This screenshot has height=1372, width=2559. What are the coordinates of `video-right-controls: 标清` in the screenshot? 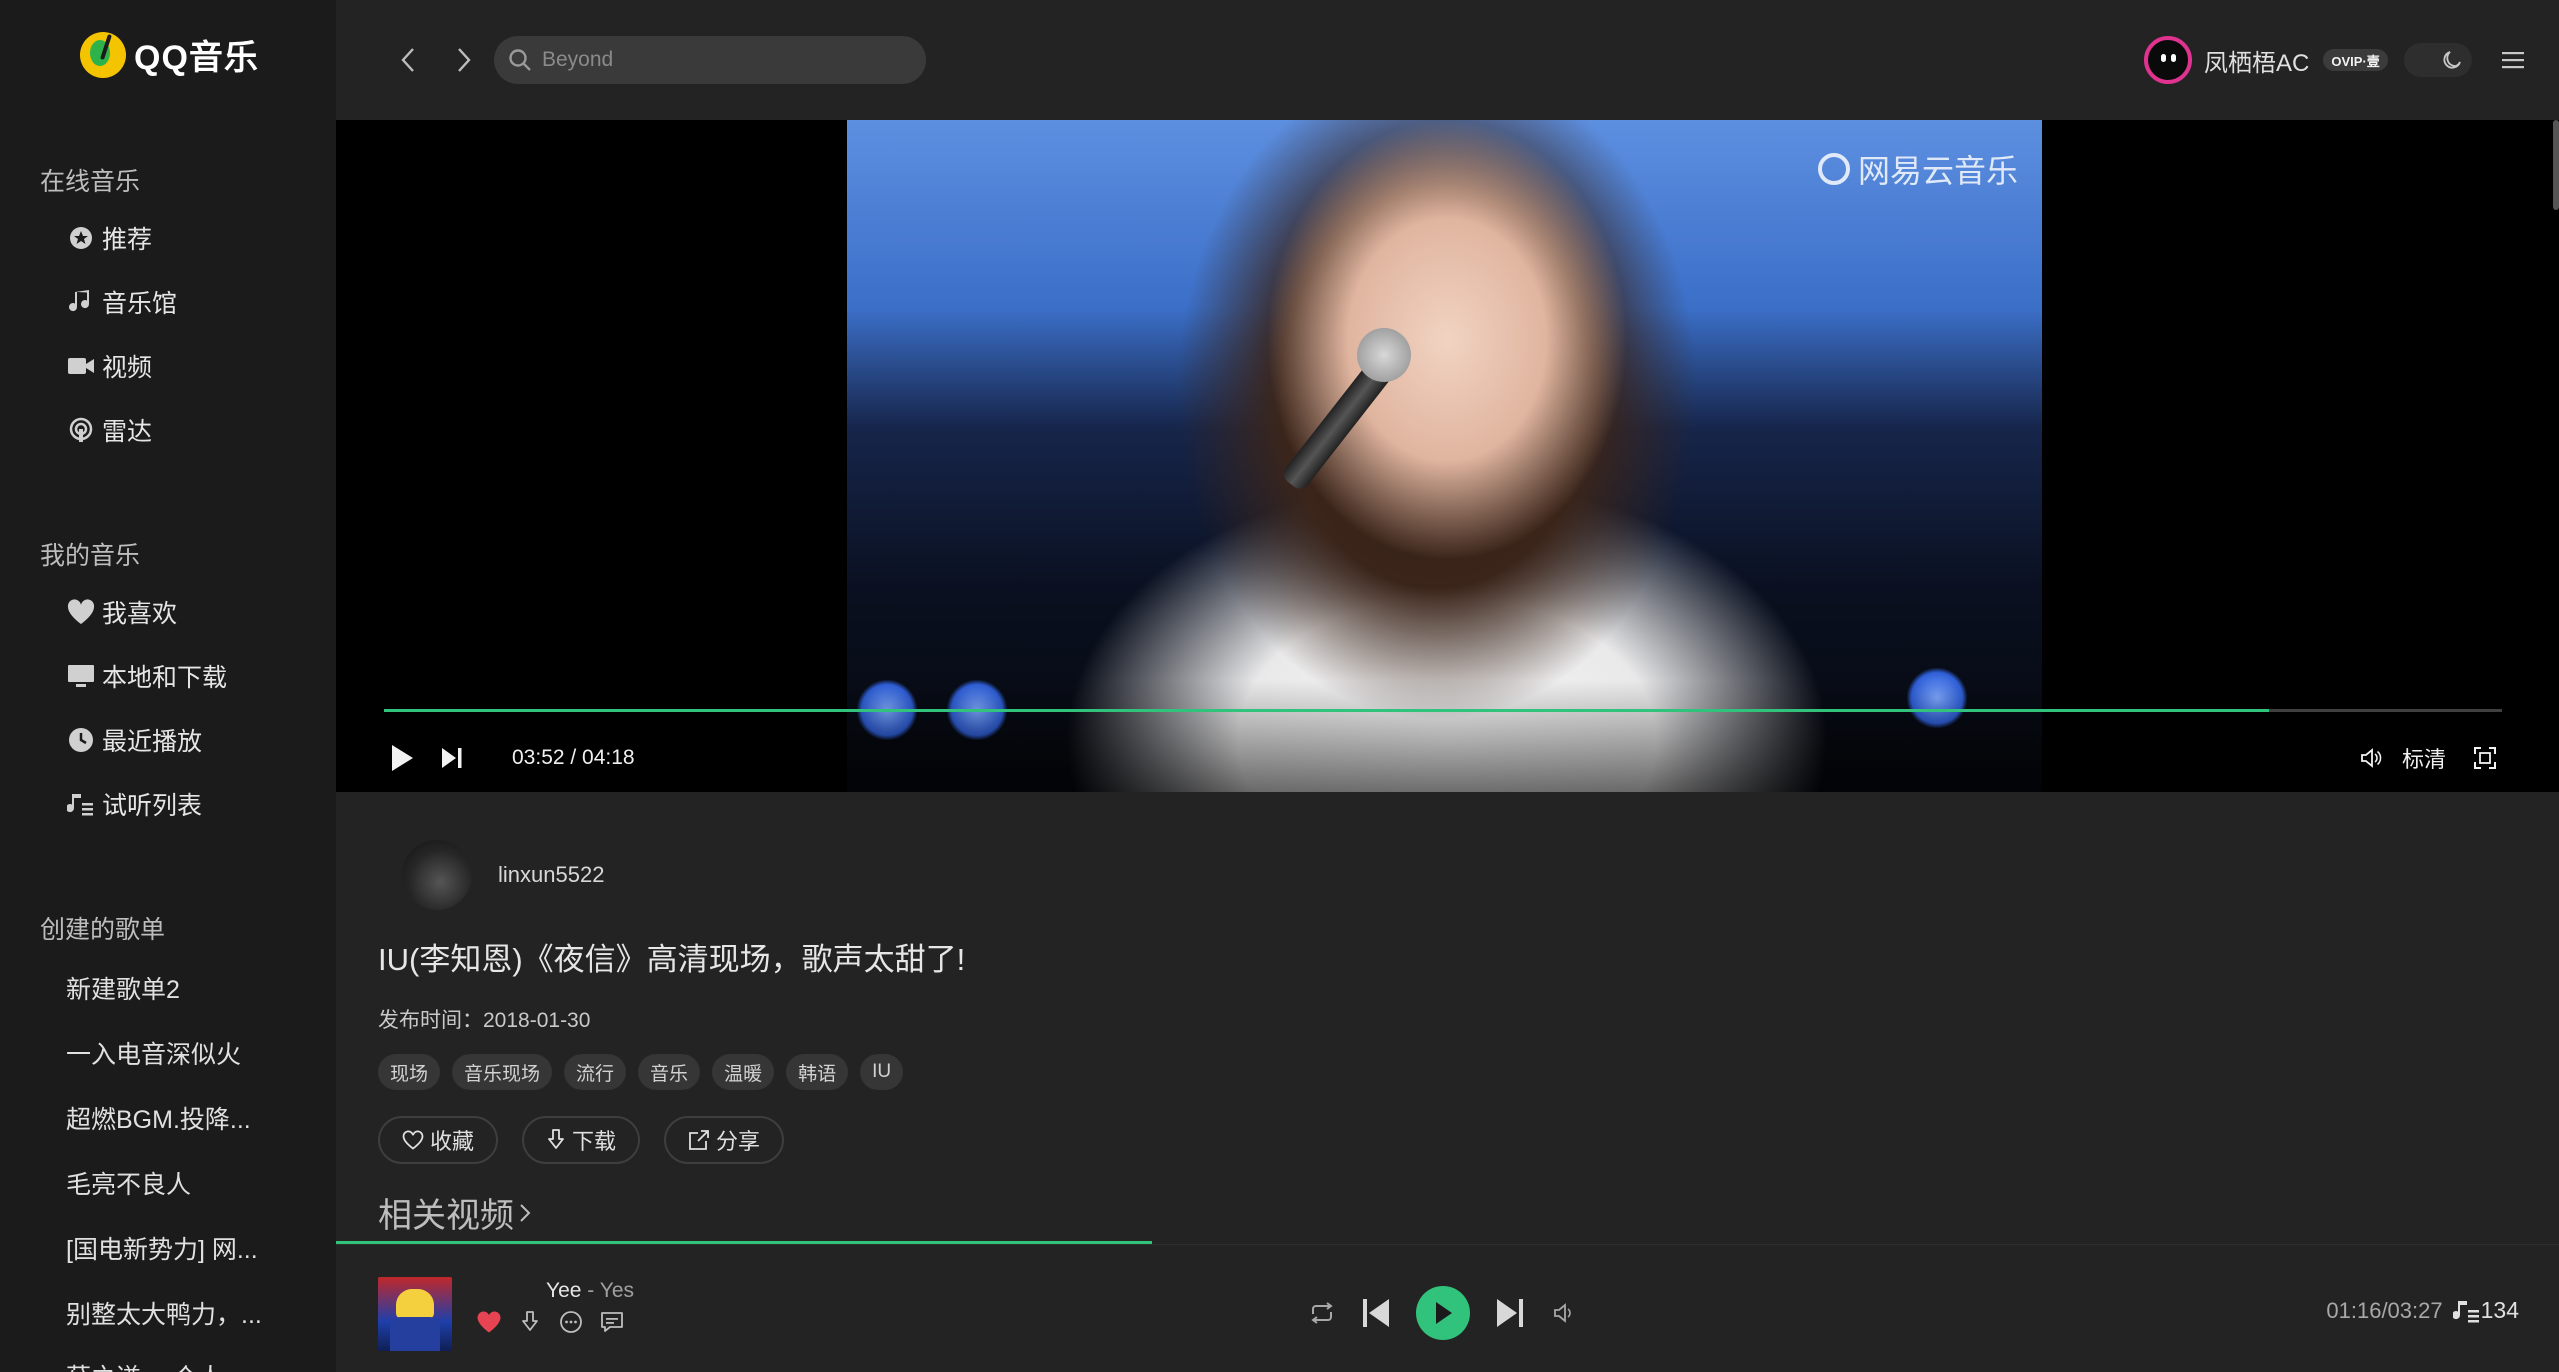 It's located at (2428, 758).